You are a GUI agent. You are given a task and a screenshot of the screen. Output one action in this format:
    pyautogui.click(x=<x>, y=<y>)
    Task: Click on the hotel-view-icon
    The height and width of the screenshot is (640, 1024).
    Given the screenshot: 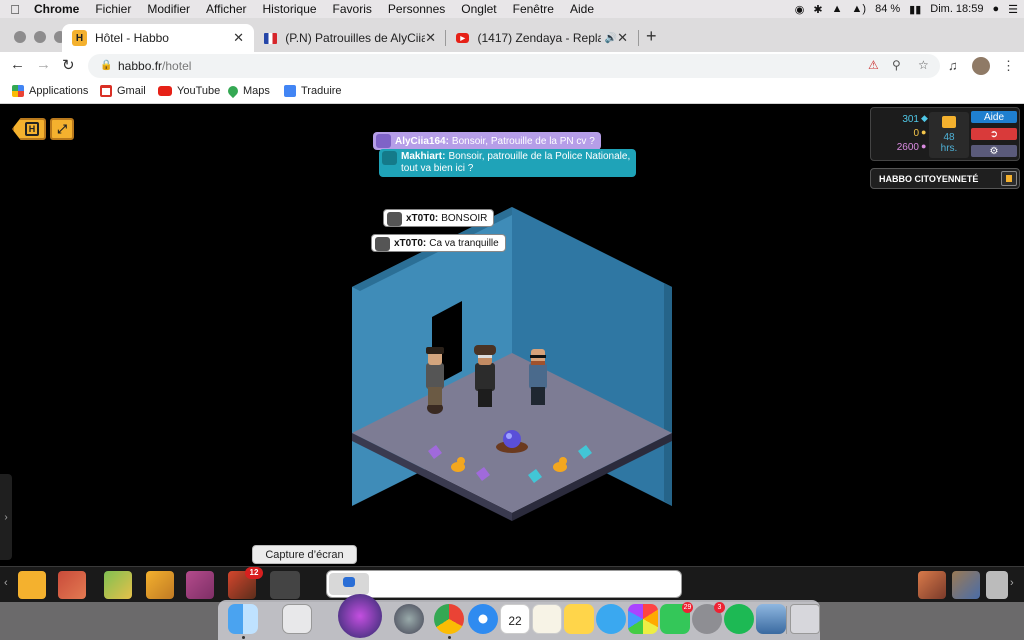 What is the action you would take?
    pyautogui.click(x=32, y=585)
    